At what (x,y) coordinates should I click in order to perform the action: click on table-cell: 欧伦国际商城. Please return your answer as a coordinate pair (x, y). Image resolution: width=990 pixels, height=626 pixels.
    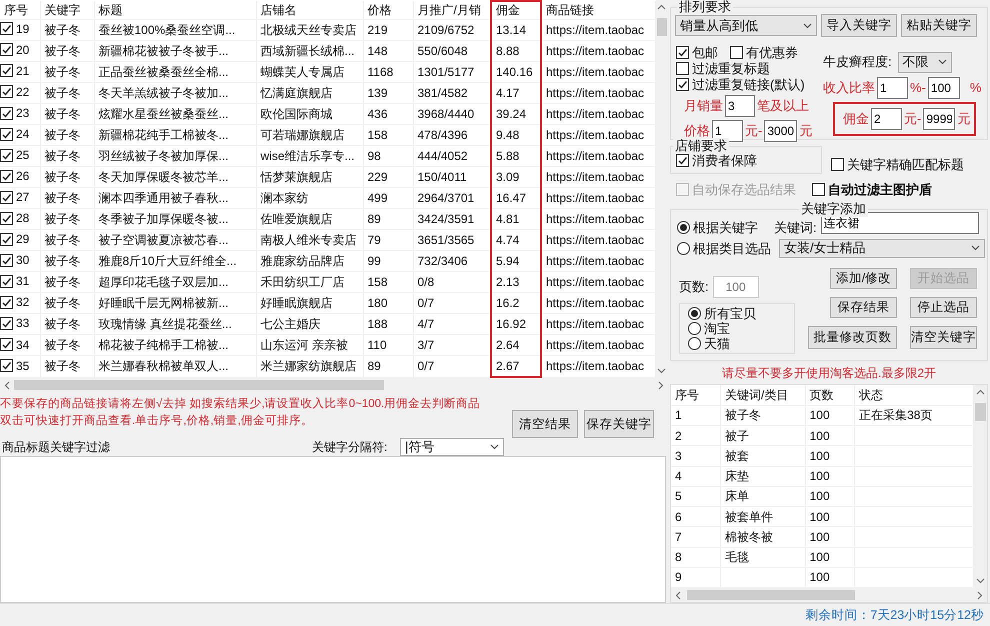
    Looking at the image, I should click on (309, 113).